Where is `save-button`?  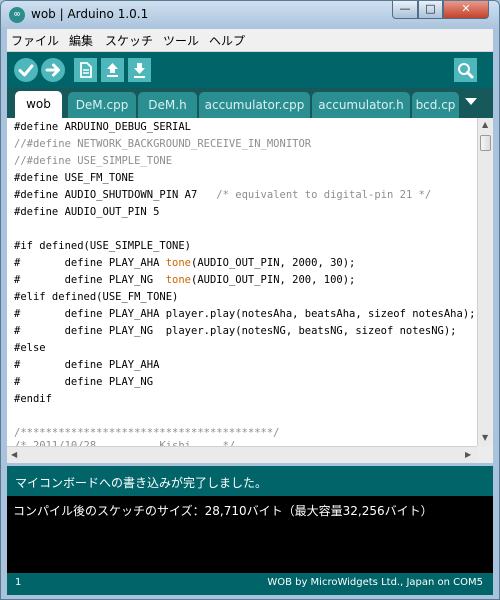
save-button is located at coordinates (139, 70).